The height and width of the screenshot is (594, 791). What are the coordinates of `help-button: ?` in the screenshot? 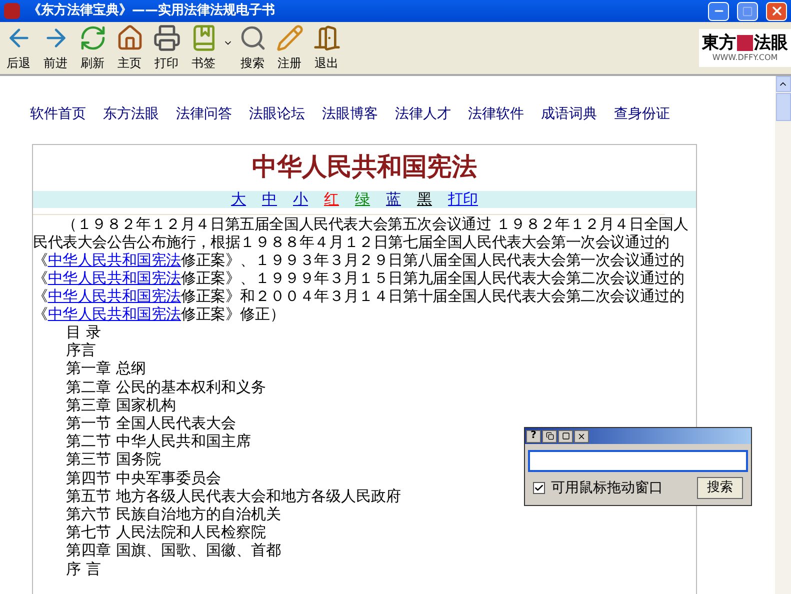 It's located at (533, 436).